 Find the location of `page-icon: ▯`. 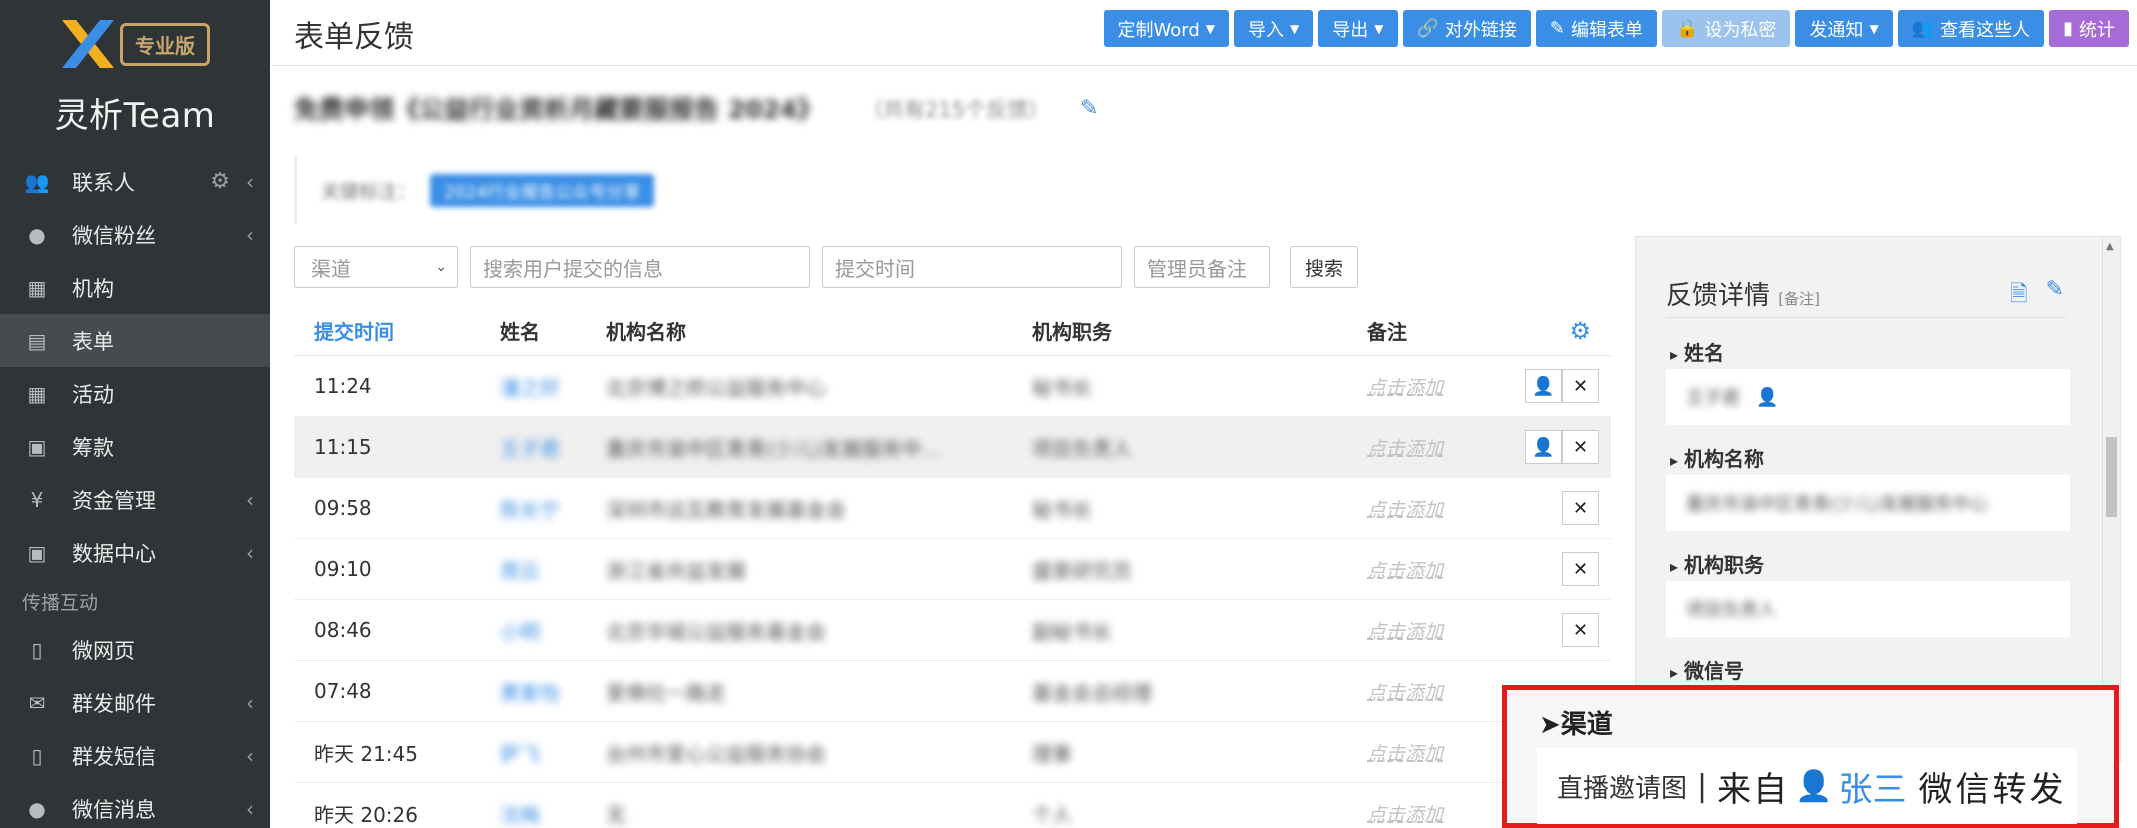

page-icon: ▯ is located at coordinates (37, 649).